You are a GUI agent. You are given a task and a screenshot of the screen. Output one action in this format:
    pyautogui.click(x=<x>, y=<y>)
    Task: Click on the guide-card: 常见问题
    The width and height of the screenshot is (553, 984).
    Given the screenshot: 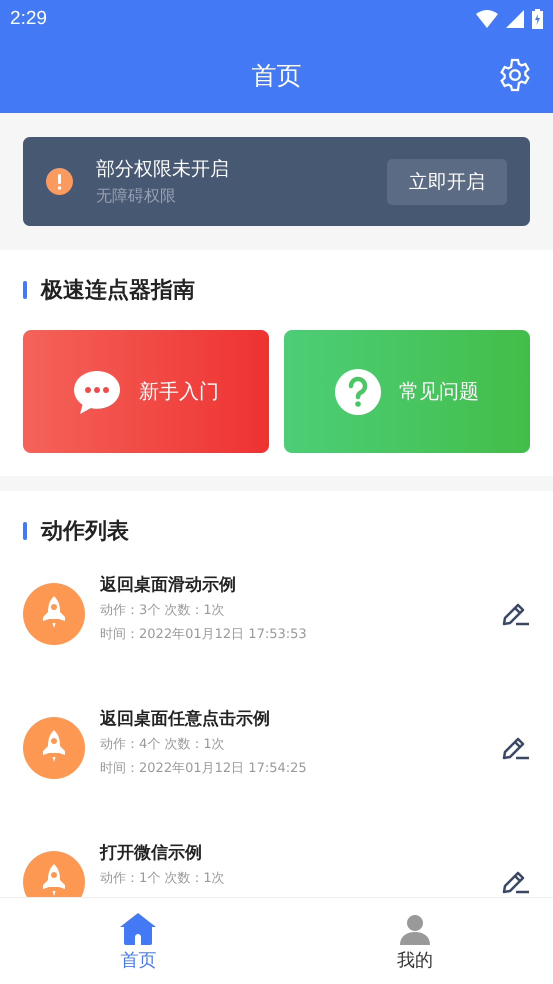 What is the action you would take?
    pyautogui.click(x=407, y=391)
    